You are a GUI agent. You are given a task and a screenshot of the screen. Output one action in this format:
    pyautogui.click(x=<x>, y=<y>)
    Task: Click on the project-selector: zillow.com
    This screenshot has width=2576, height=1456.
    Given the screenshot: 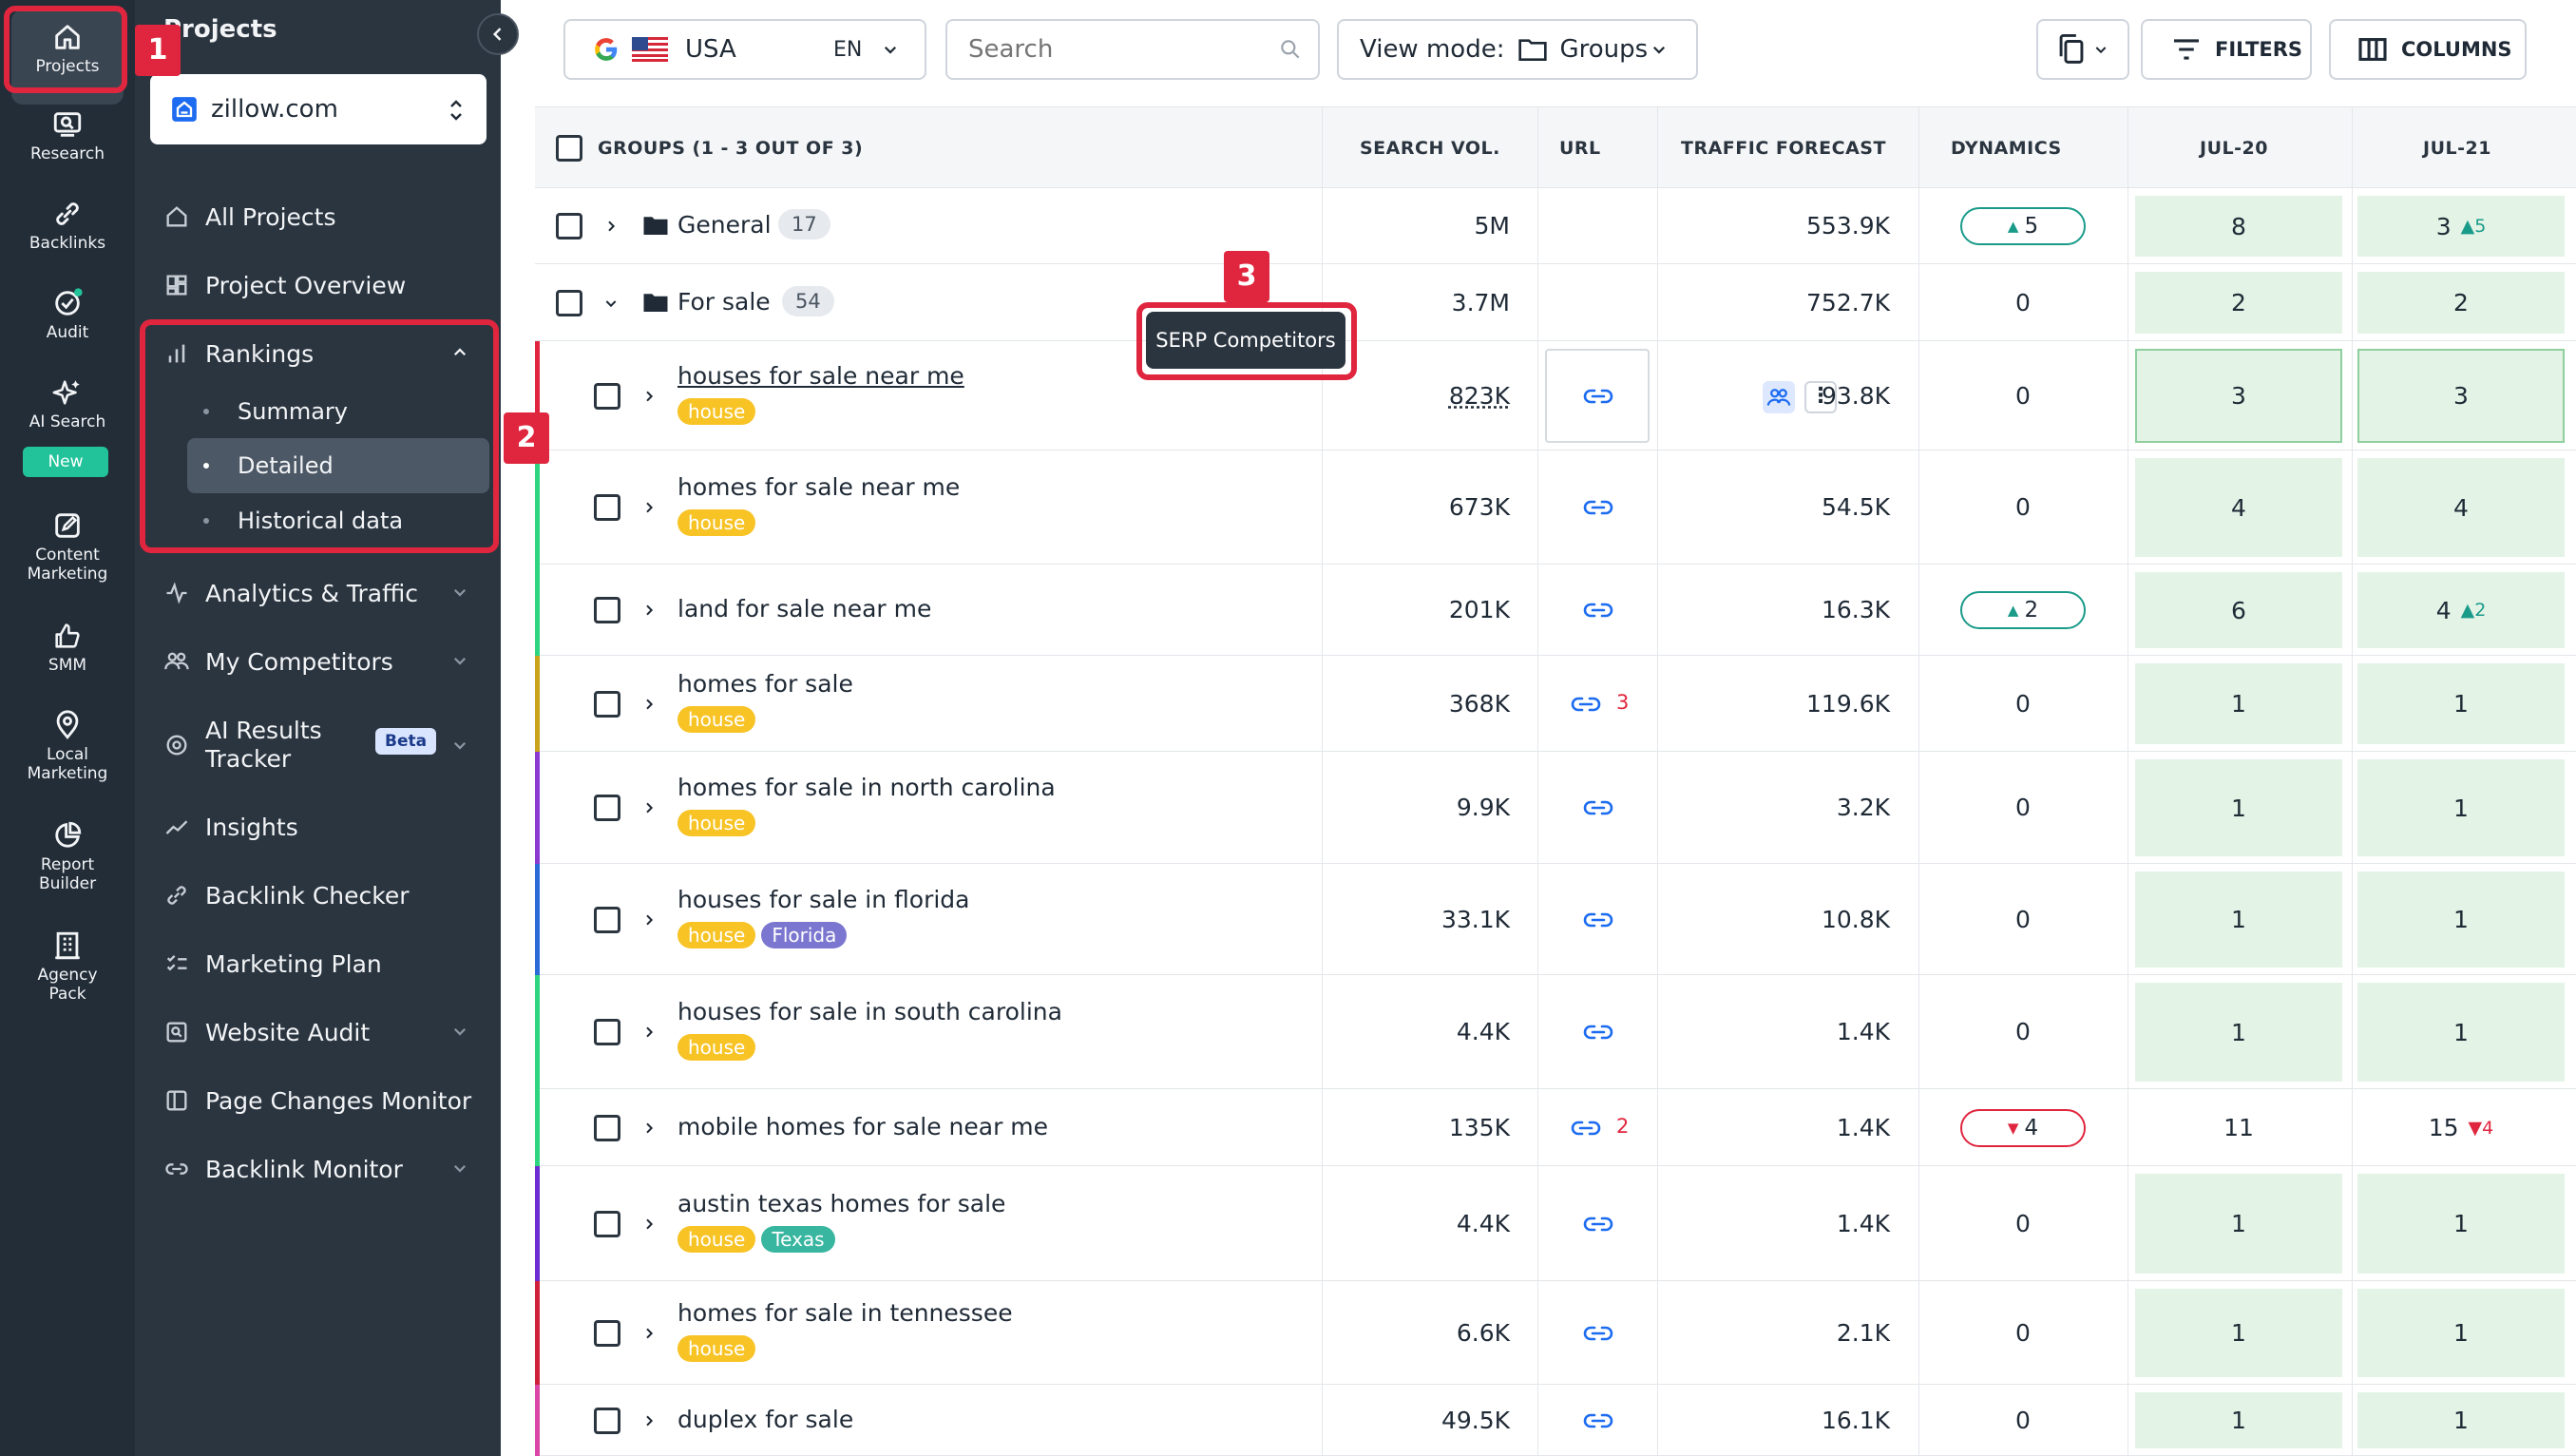 What is the action you would take?
    pyautogui.click(x=318, y=109)
    